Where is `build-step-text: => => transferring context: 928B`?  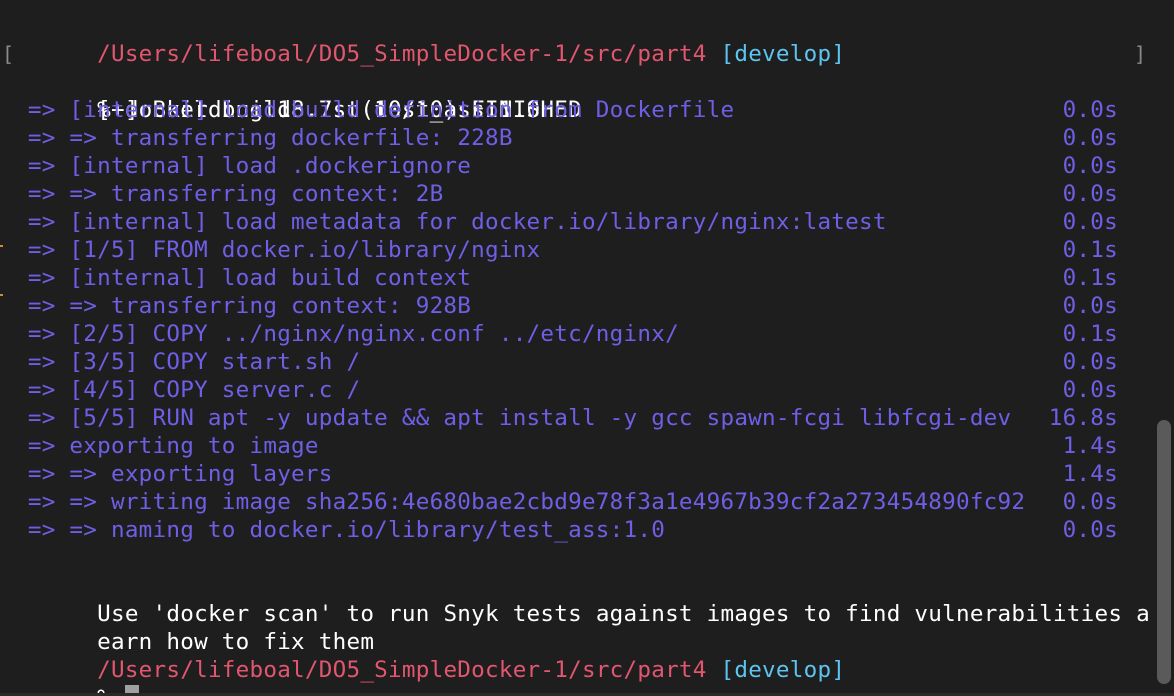
build-step-text: => => transferring context: 928B is located at coordinates (243, 306).